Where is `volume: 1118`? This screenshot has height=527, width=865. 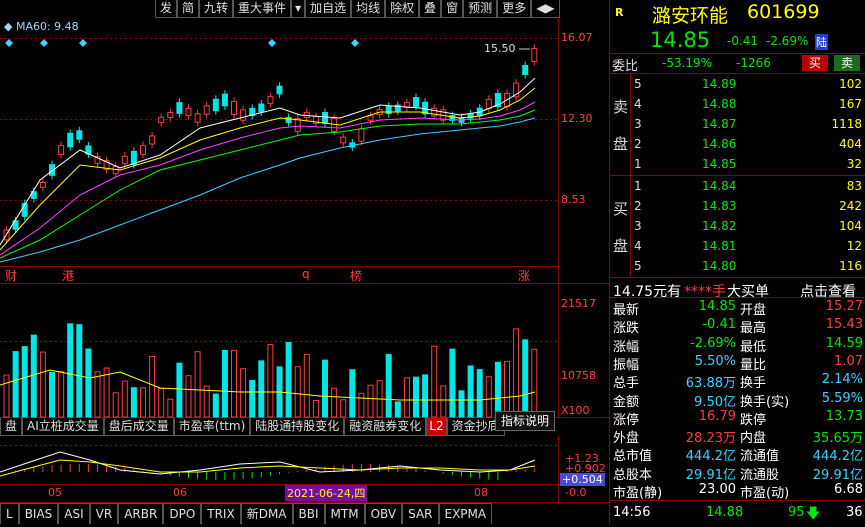 volume: 1118 is located at coordinates (846, 124).